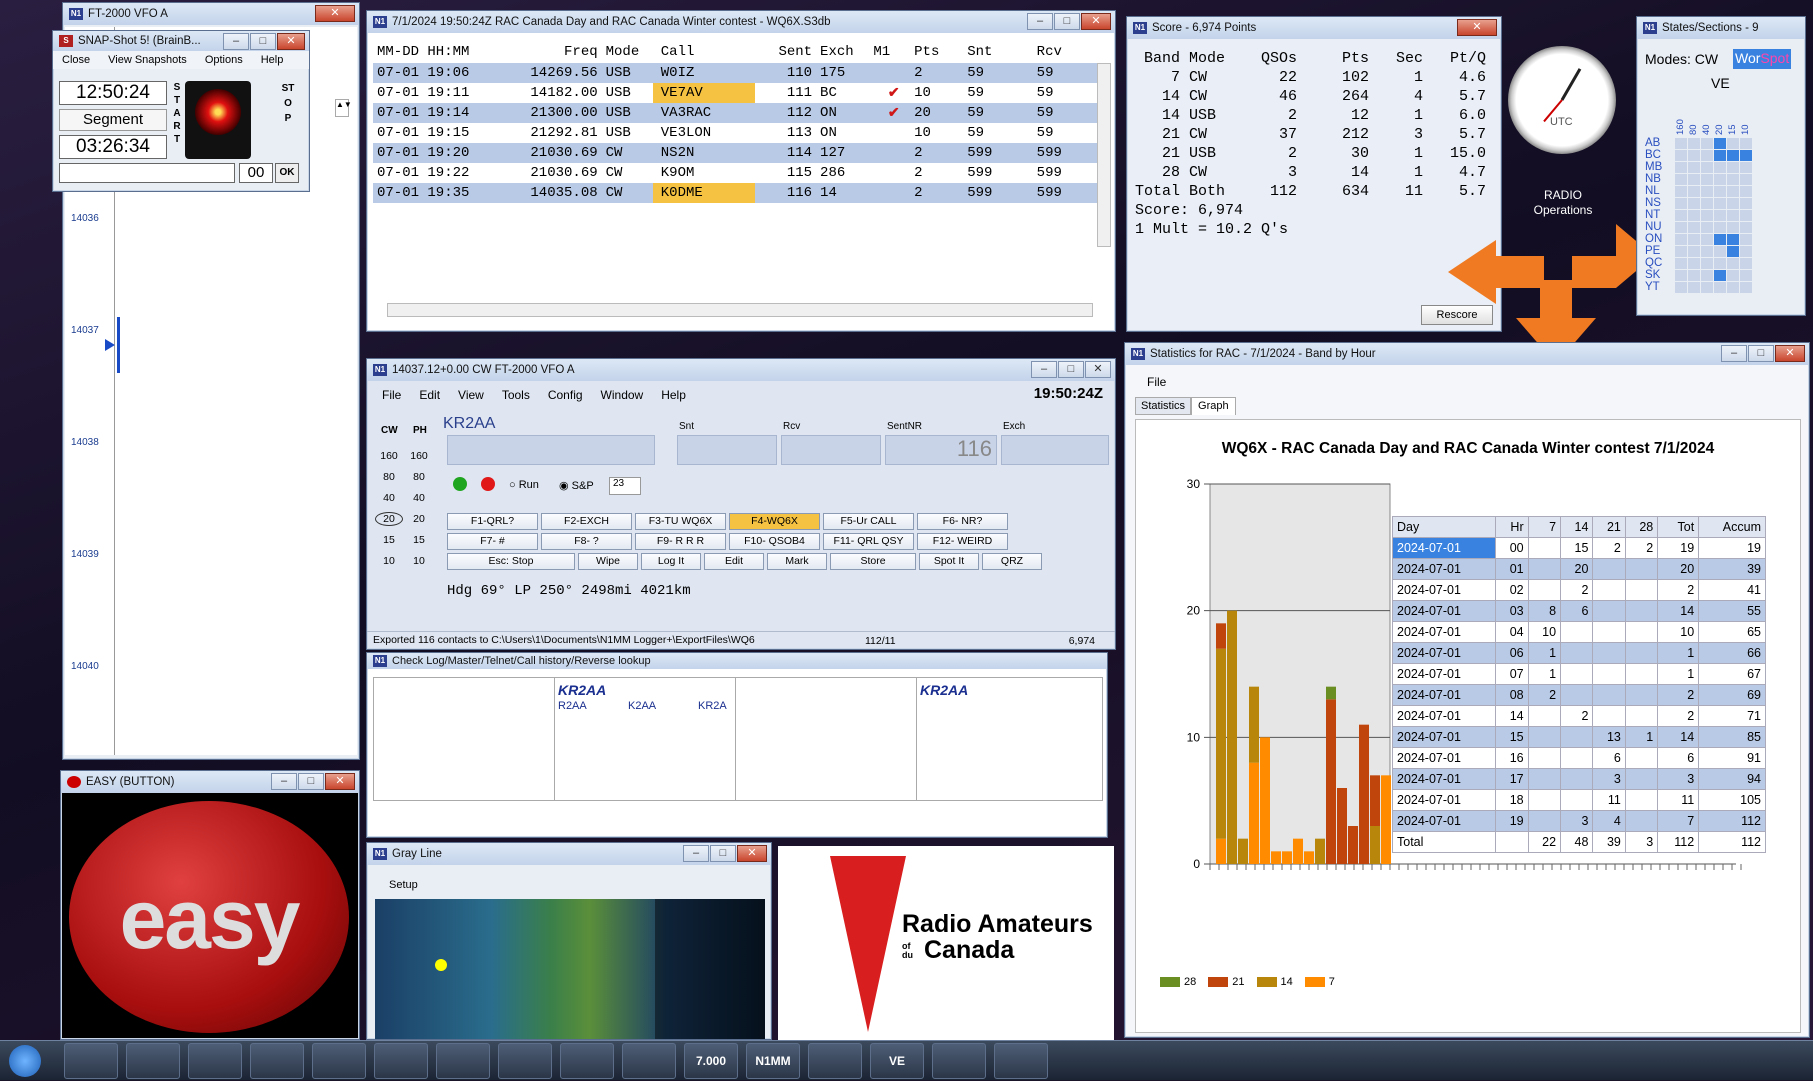 The height and width of the screenshot is (1081, 1813). What do you see at coordinates (524, 485) in the screenshot?
I see `run-radio: ○ Run` at bounding box center [524, 485].